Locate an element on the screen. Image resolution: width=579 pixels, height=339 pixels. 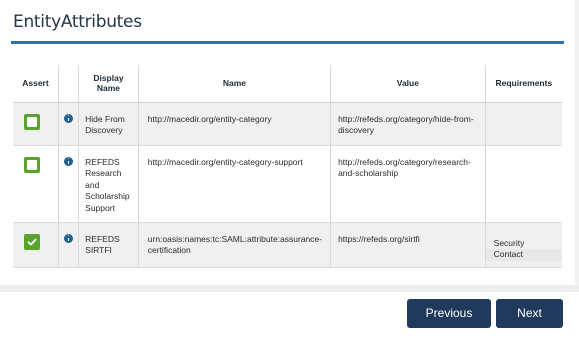
display-name-cell: REFEDS Research and Scholarship Support is located at coordinates (108, 184).